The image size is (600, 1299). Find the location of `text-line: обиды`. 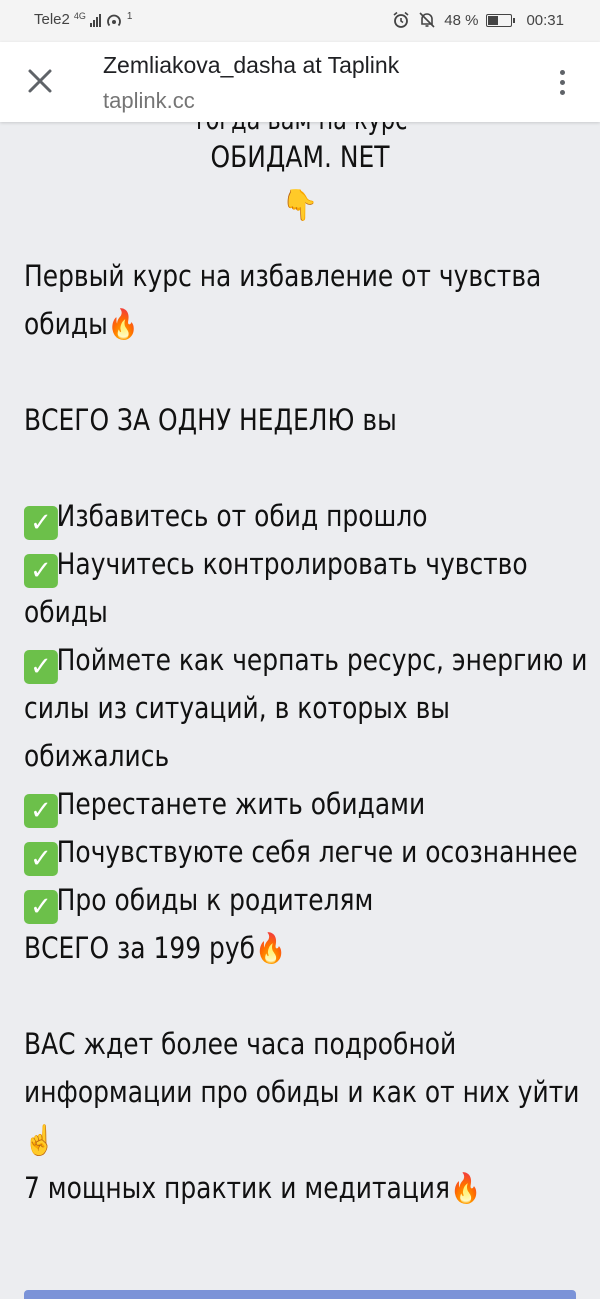

text-line: обиды is located at coordinates (299, 612).